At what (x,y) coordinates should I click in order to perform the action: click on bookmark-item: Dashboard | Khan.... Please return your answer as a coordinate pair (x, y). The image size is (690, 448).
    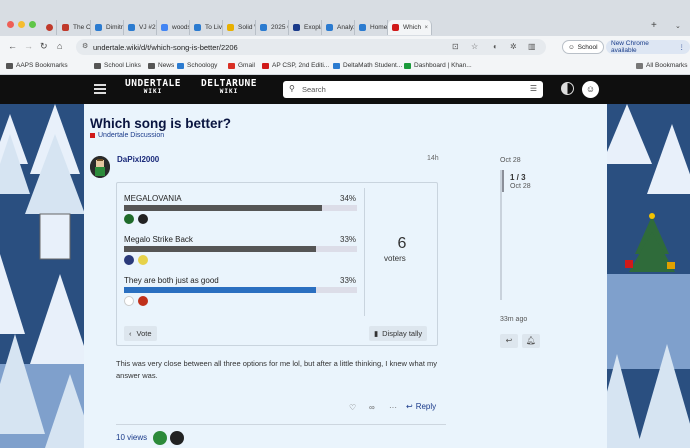
    Looking at the image, I should click on (438, 65).